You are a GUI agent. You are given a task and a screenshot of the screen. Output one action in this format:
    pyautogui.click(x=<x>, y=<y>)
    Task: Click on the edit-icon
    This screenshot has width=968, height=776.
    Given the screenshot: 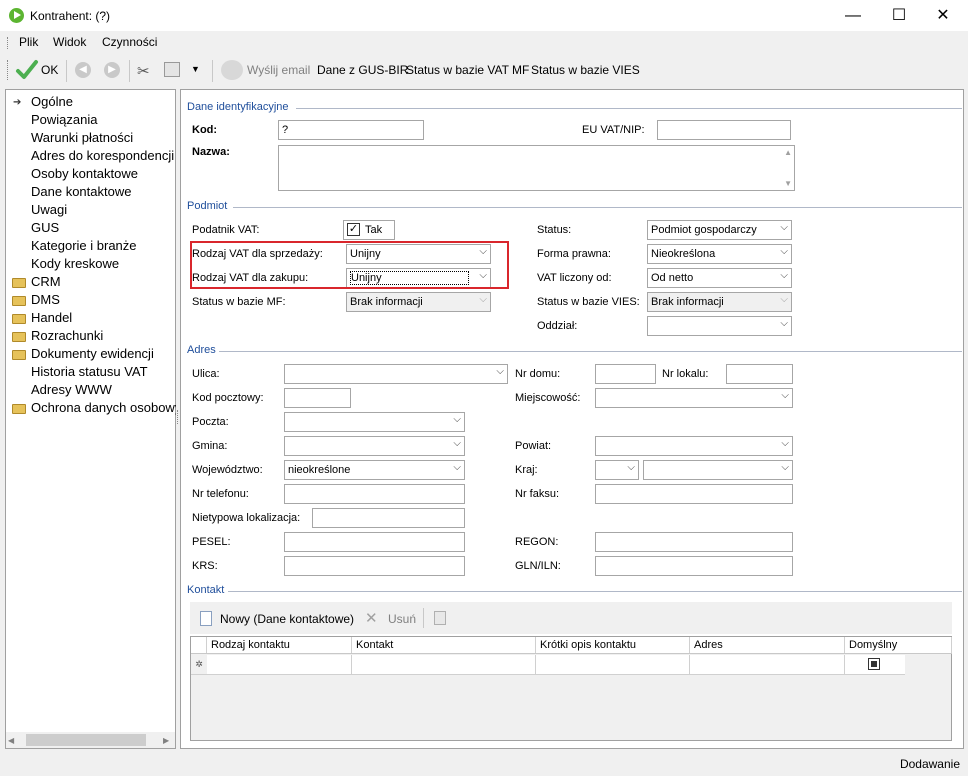 What is the action you would take?
    pyautogui.click(x=440, y=618)
    